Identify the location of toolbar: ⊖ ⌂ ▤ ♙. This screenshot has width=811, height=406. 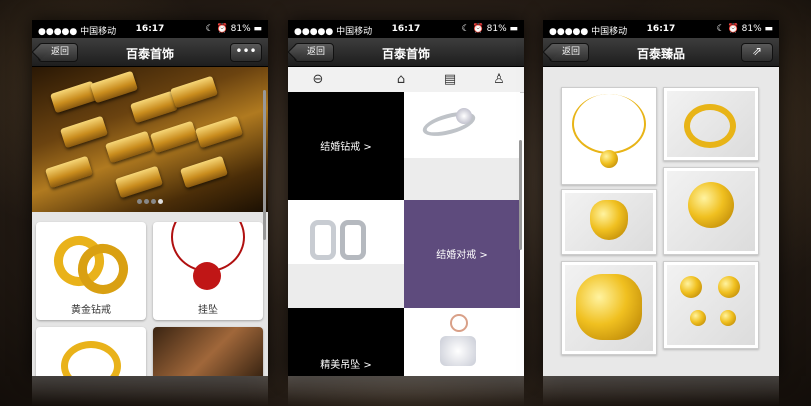
(406, 80).